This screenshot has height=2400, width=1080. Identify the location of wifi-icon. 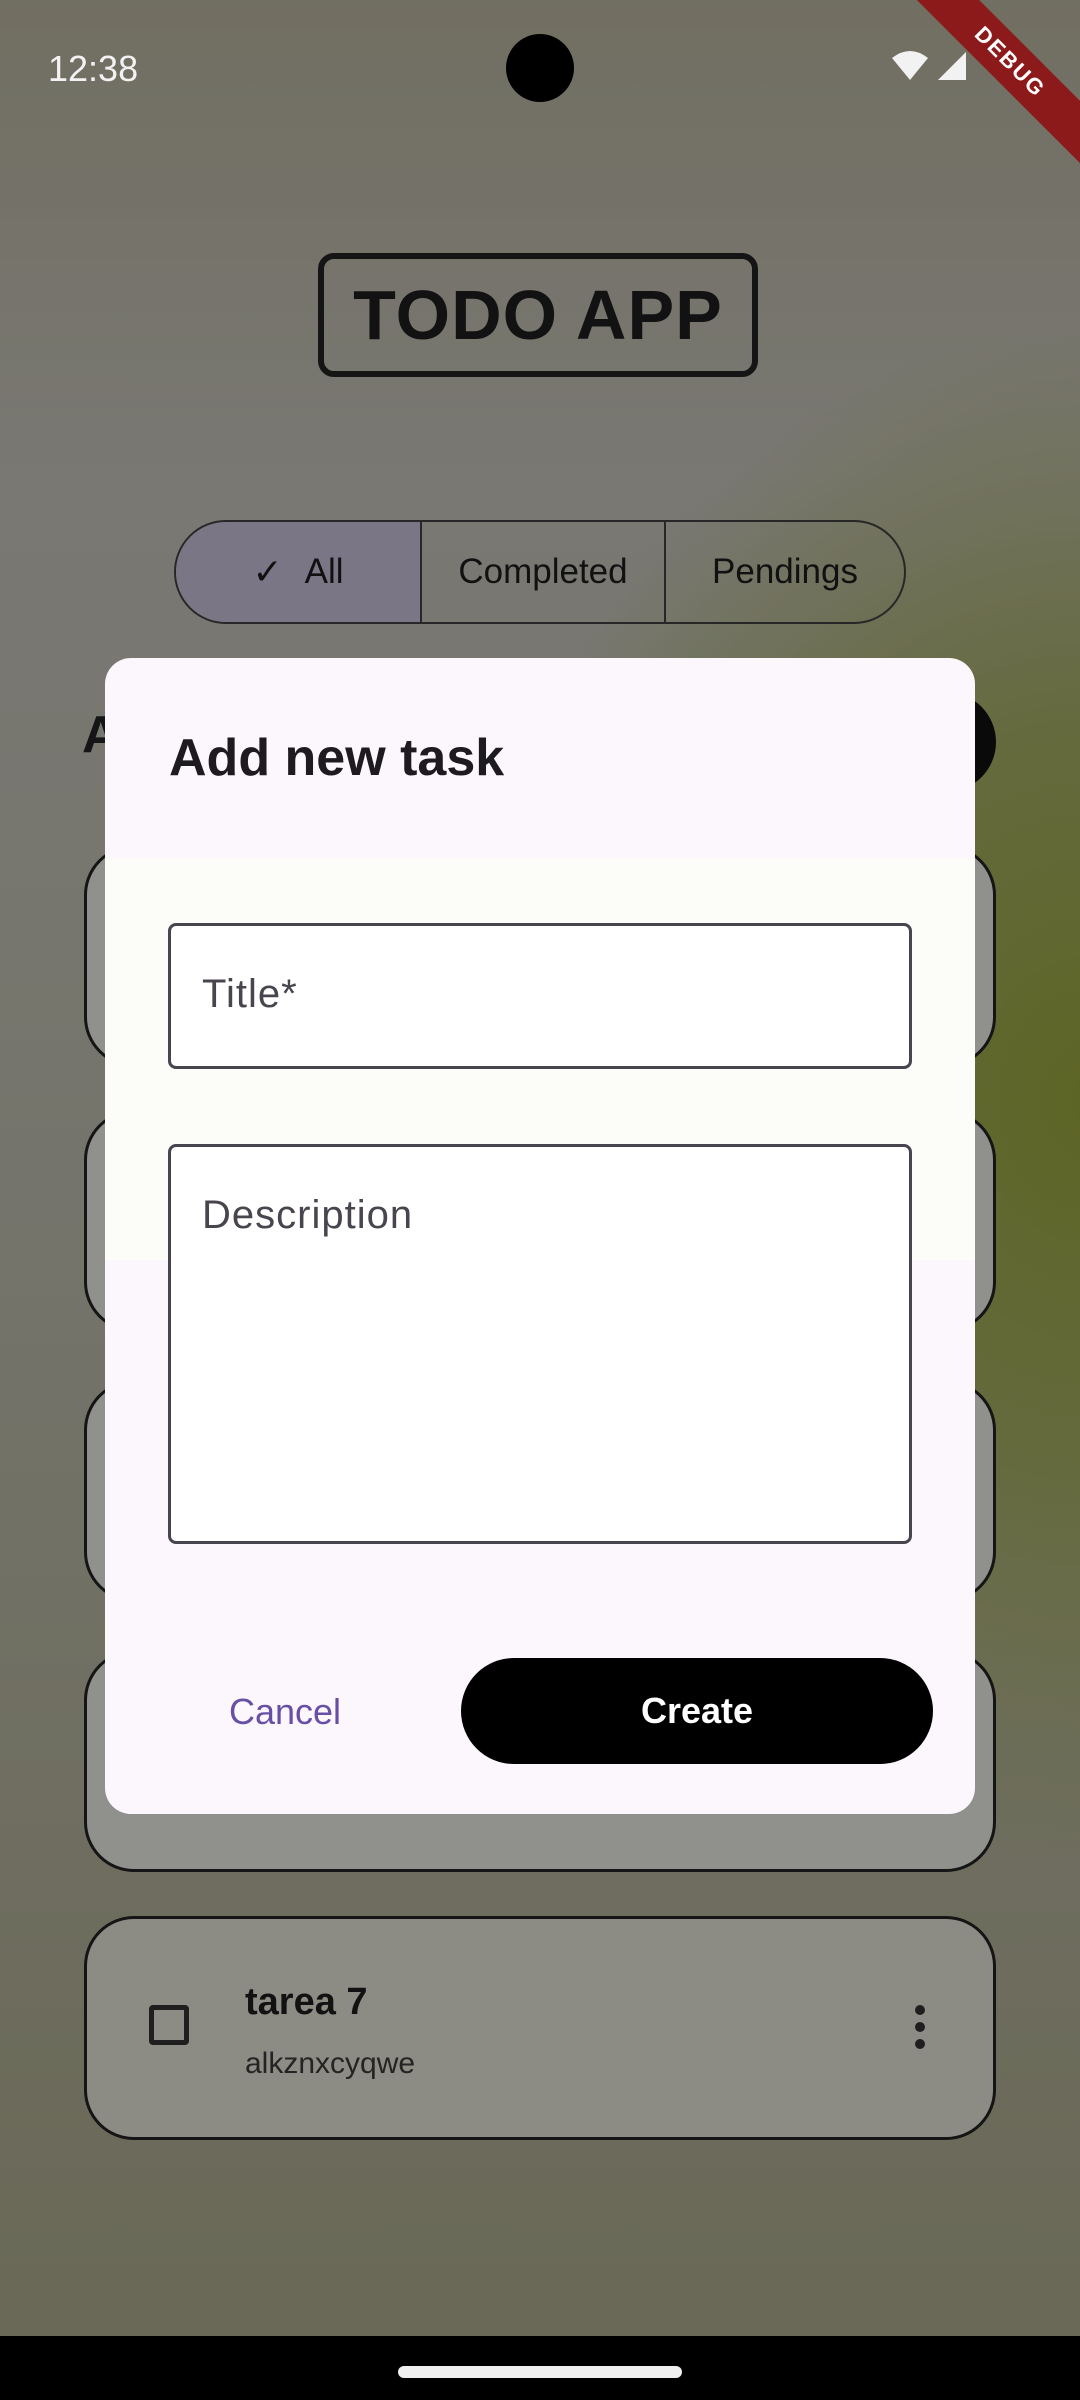
(910, 65).